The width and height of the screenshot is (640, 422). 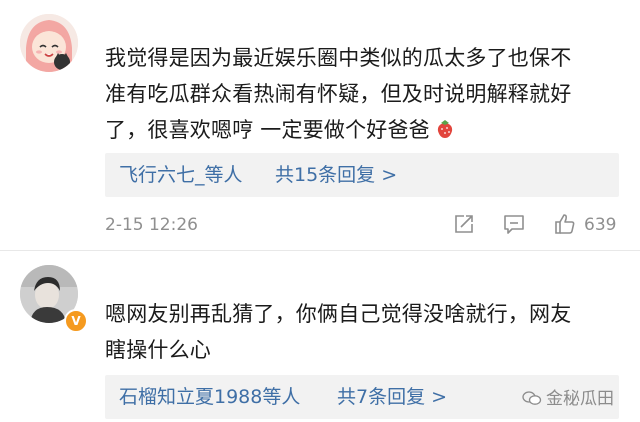 What do you see at coordinates (365, 332) in the screenshot?
I see `comment-text: 嗯网友别再乱猜了，你俩自己觉得没啥就行，网友 瞎操什么心` at bounding box center [365, 332].